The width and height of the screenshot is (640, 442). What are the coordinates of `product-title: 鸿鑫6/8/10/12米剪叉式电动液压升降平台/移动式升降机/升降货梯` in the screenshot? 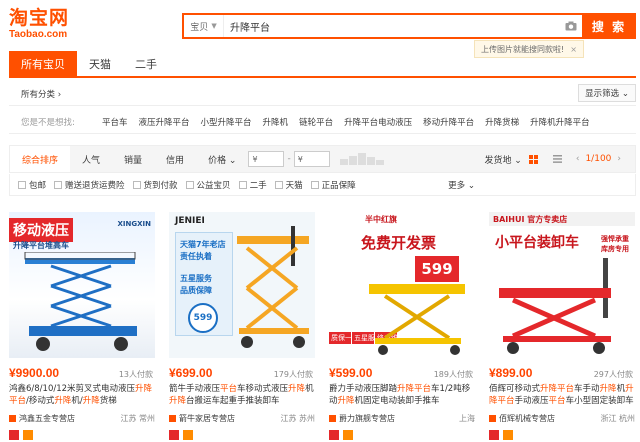 It's located at (82, 395).